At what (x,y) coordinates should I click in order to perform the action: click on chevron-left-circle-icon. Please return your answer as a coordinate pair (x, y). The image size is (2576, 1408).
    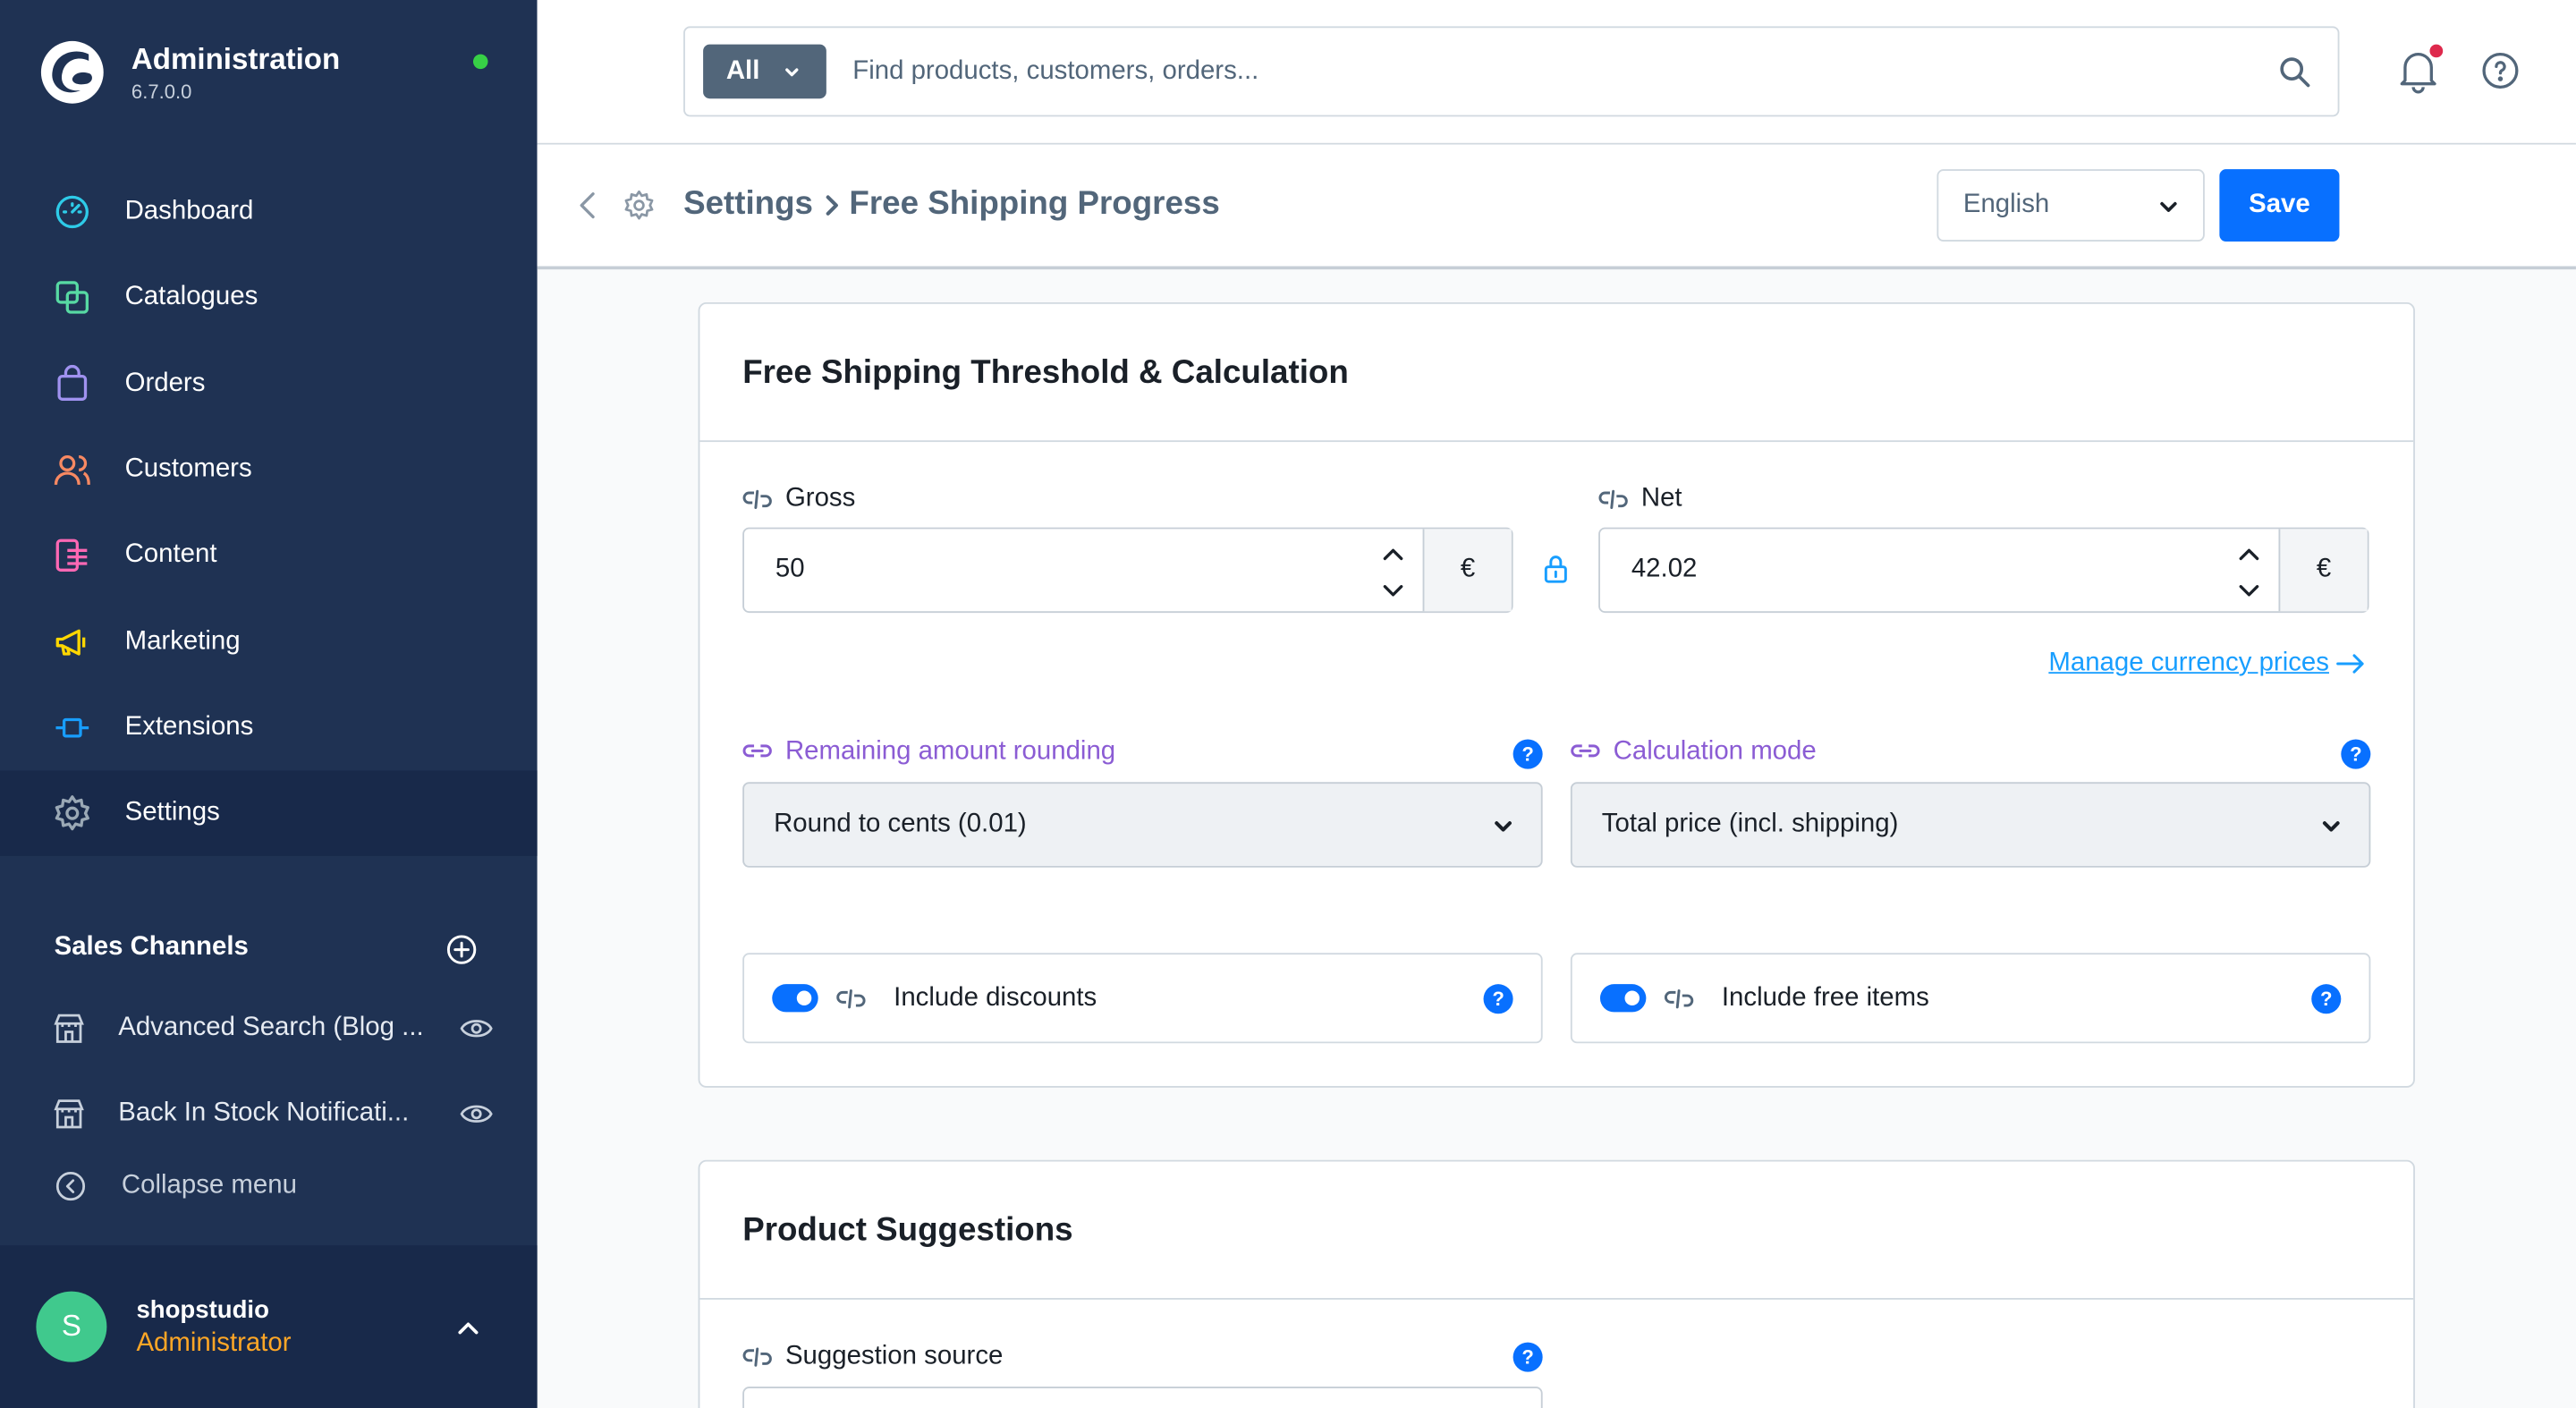
    Looking at the image, I should click on (70, 1186).